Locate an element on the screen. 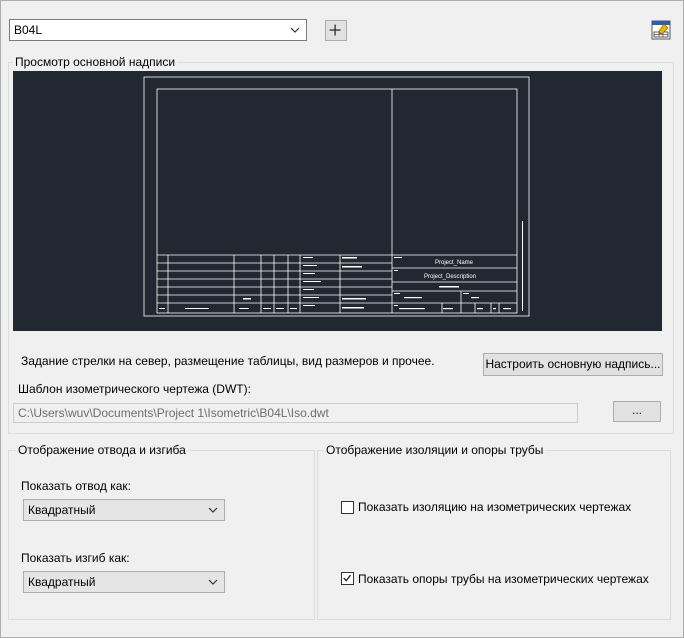 The image size is (684, 638). plus-icon is located at coordinates (335, 30).